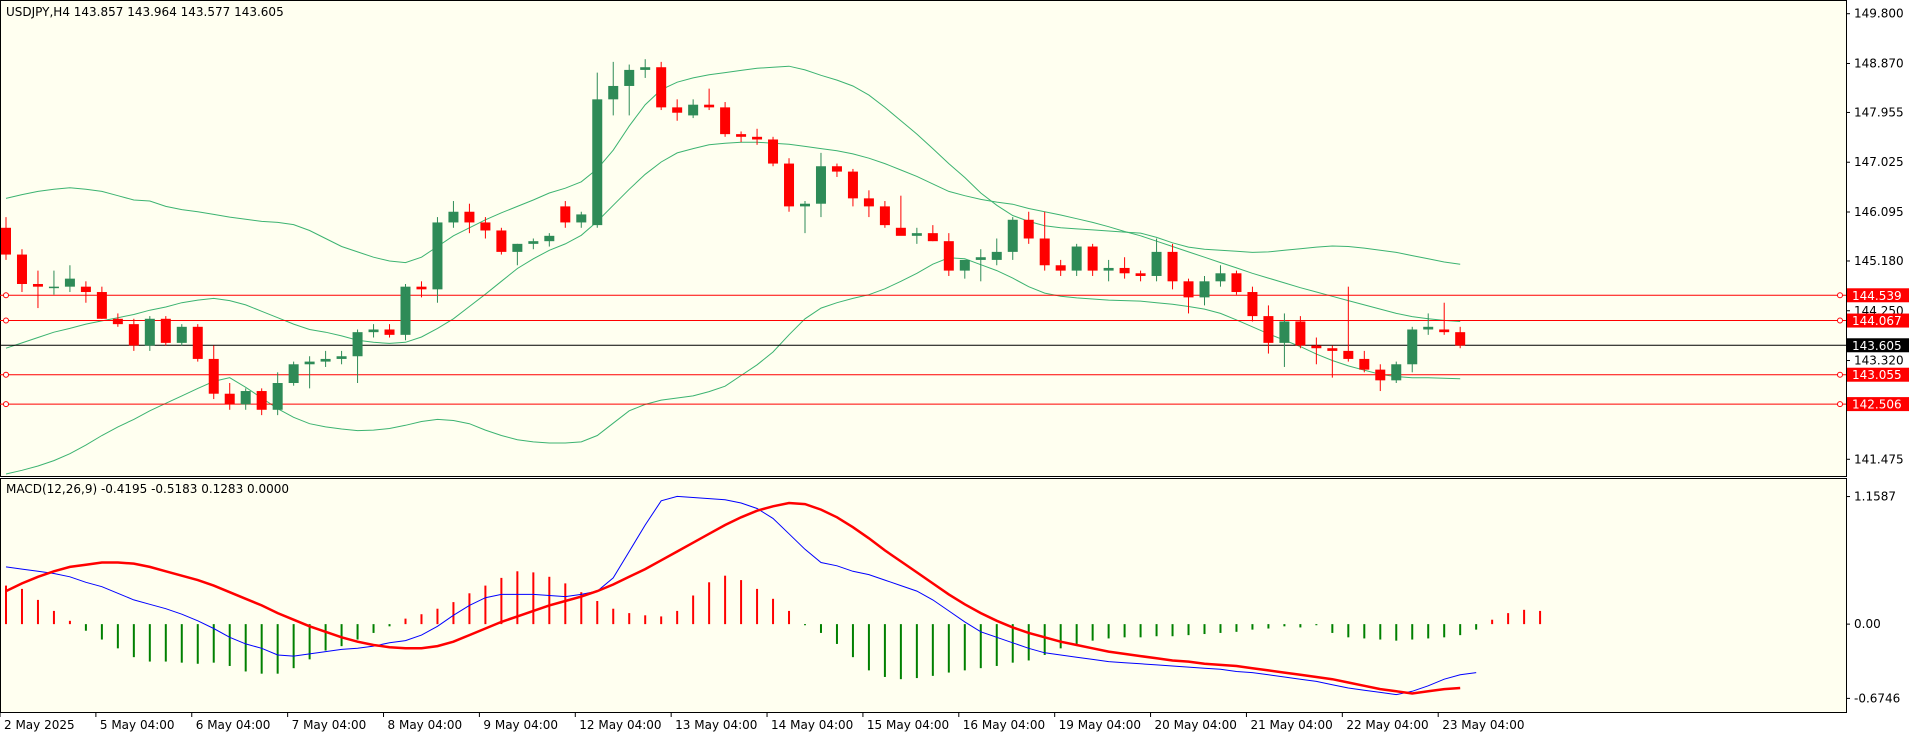 This screenshot has height=741, width=1916. What do you see at coordinates (425, 725) in the screenshot?
I see `time-tick-label: 8 May 04:00` at bounding box center [425, 725].